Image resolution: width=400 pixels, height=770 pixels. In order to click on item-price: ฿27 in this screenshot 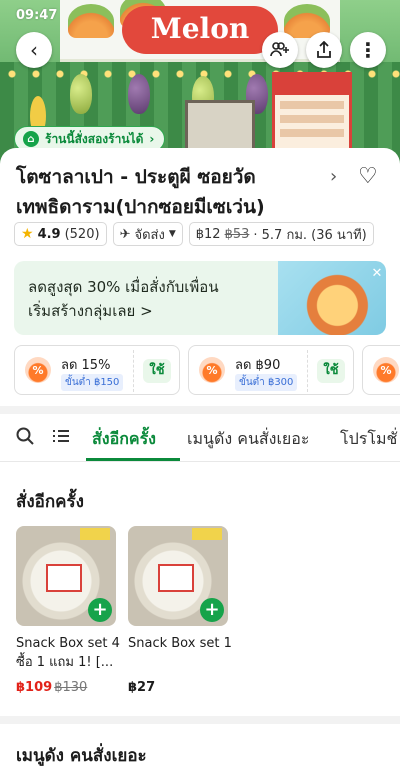, I will do `click(142, 687)`.